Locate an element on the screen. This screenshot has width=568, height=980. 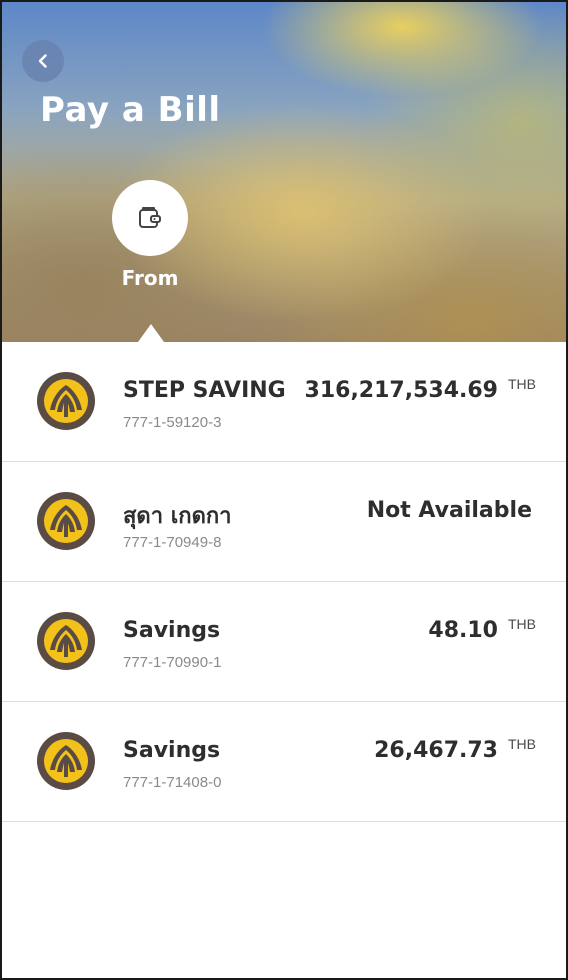
from-step-label: From is located at coordinates (150, 278).